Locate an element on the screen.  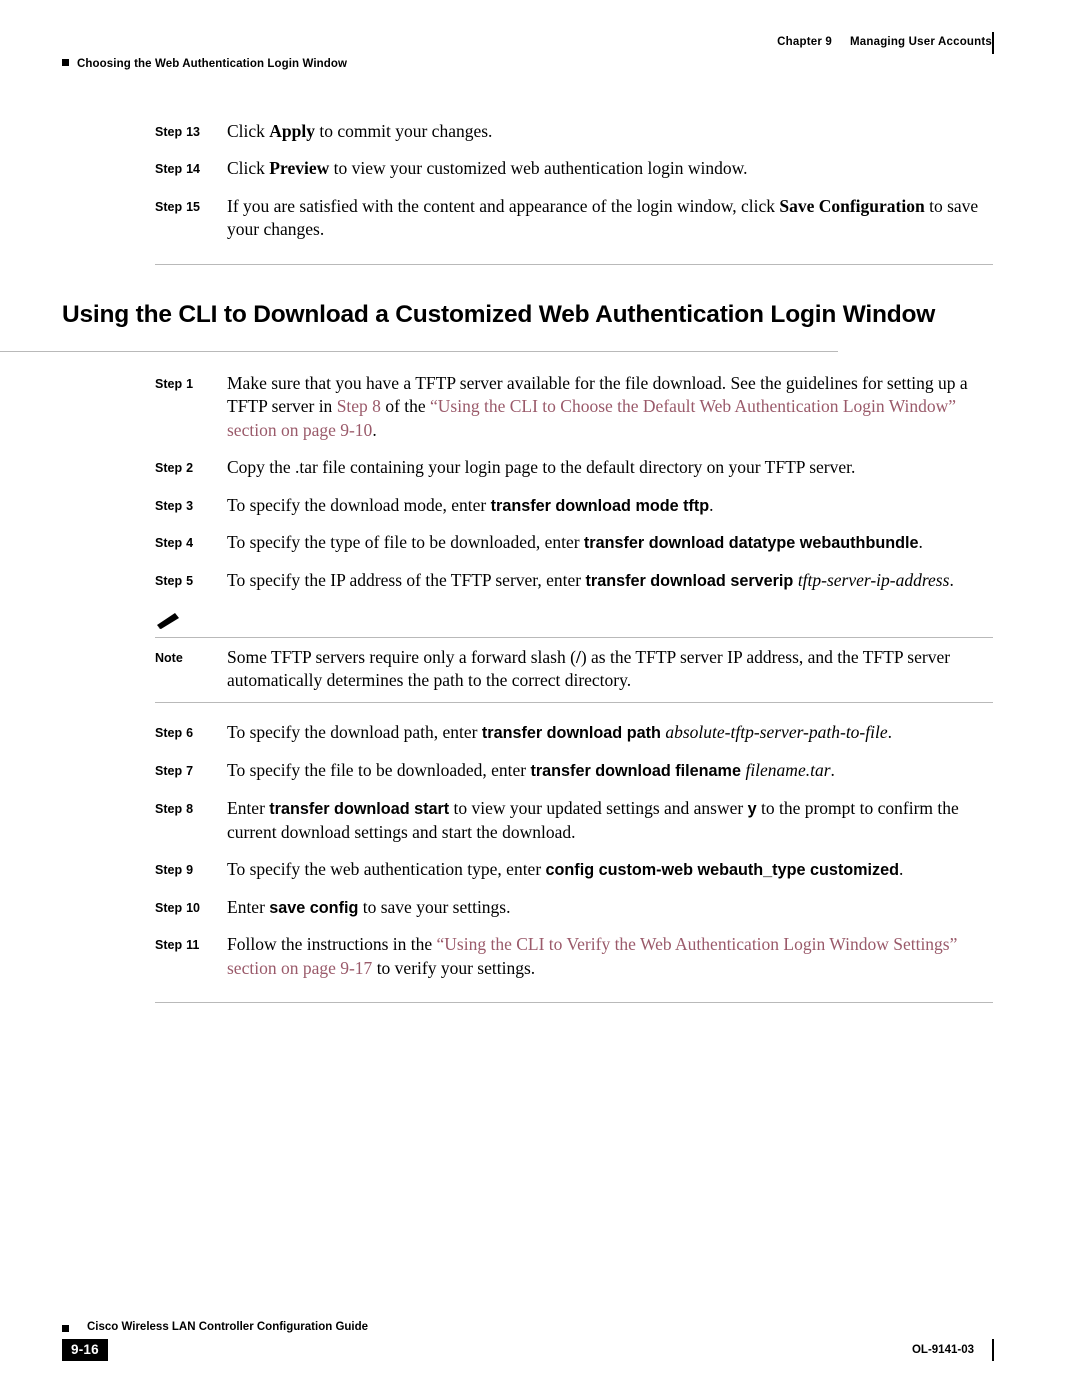
step-label: Step 4 is located at coordinates (191, 541).